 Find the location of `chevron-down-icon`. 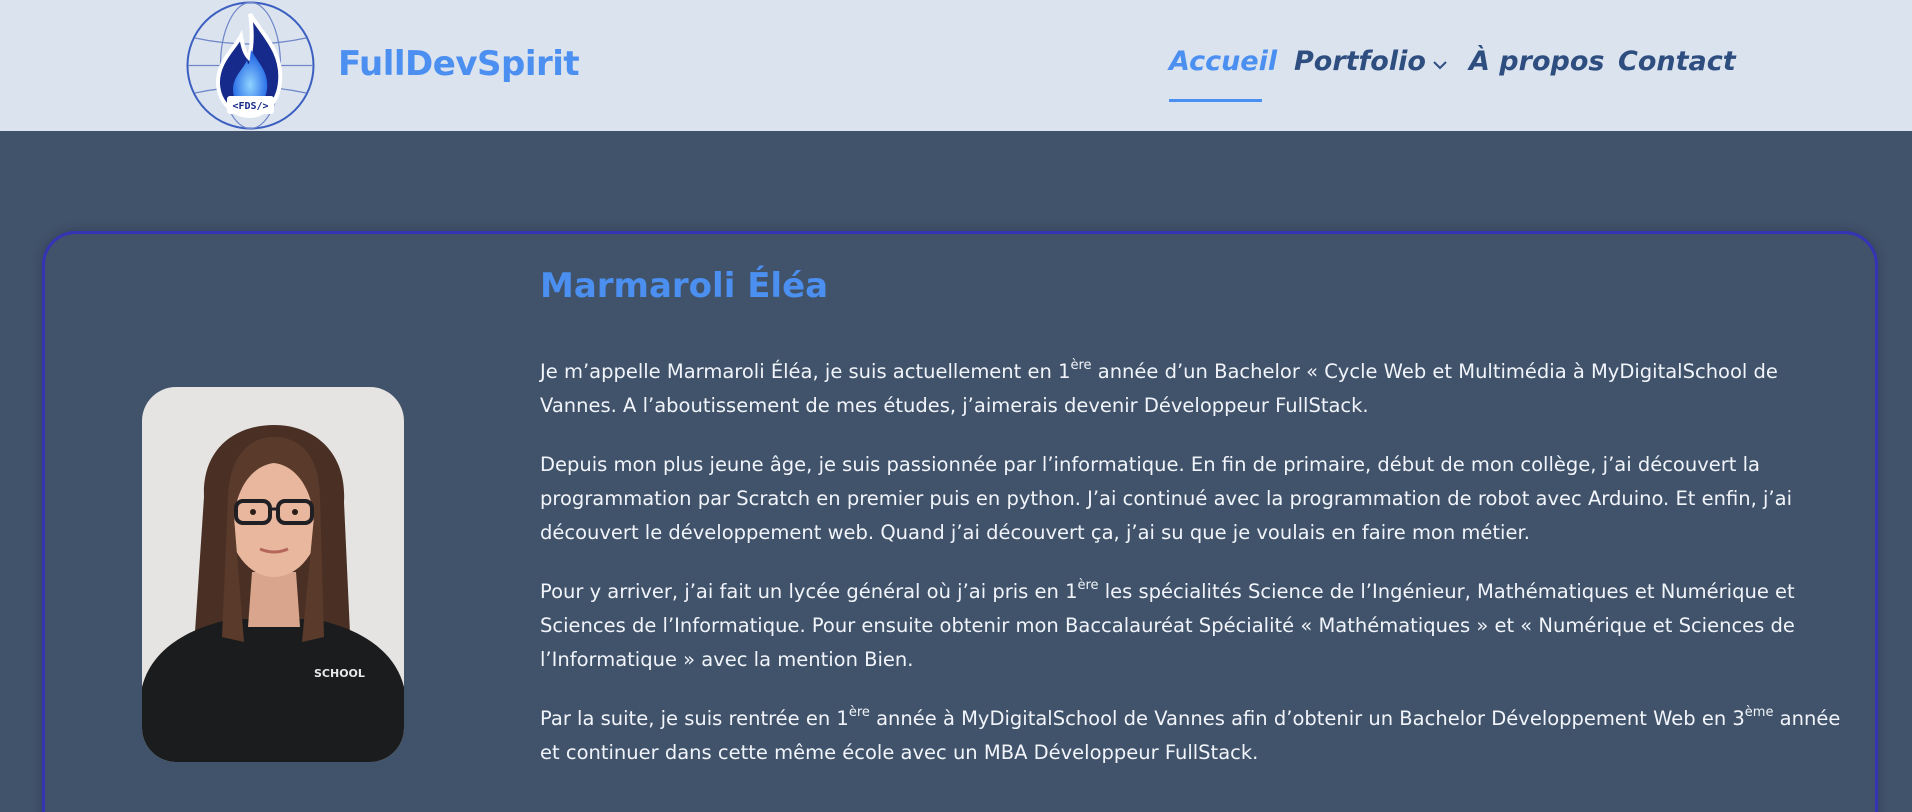

chevron-down-icon is located at coordinates (1440, 62).